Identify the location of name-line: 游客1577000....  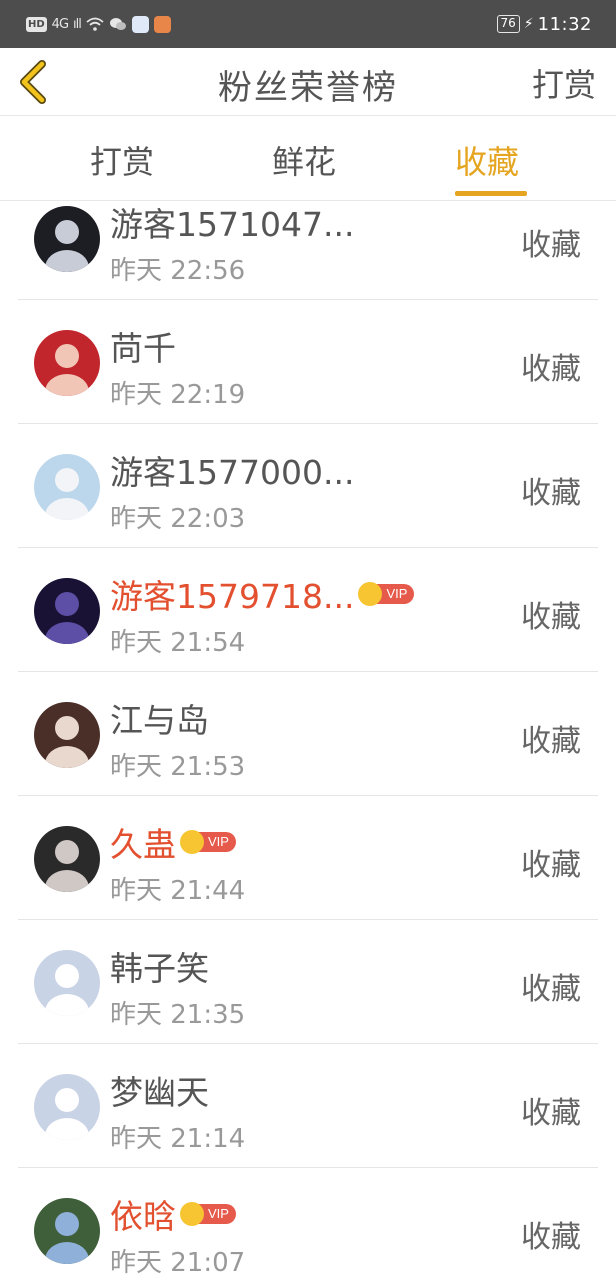
(232, 470).